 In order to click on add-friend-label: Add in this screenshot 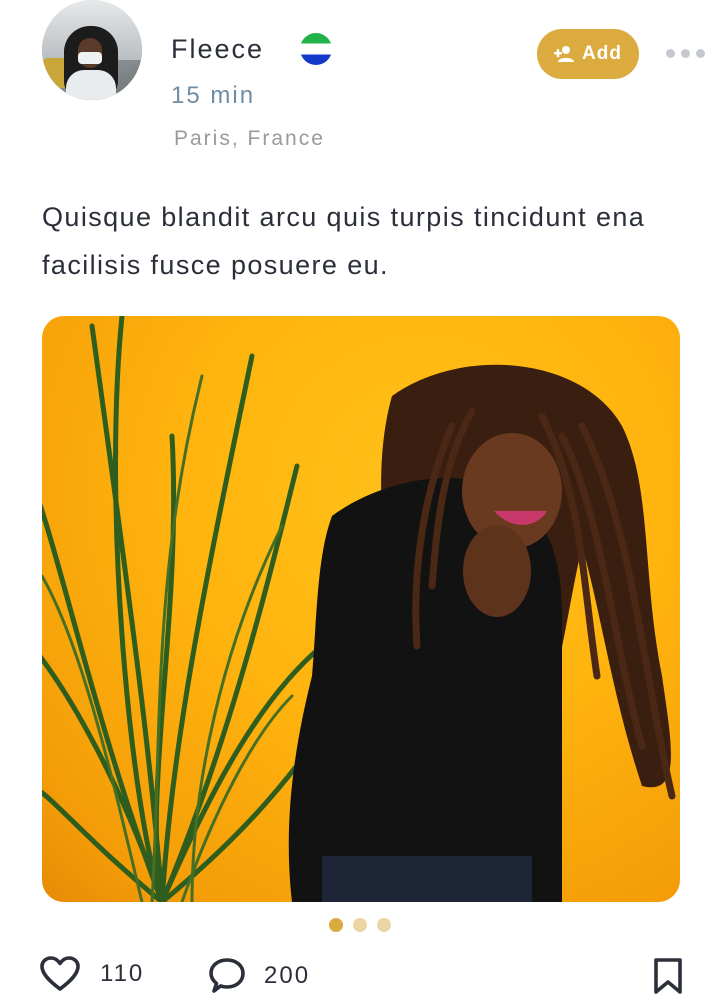, I will do `click(602, 53)`.